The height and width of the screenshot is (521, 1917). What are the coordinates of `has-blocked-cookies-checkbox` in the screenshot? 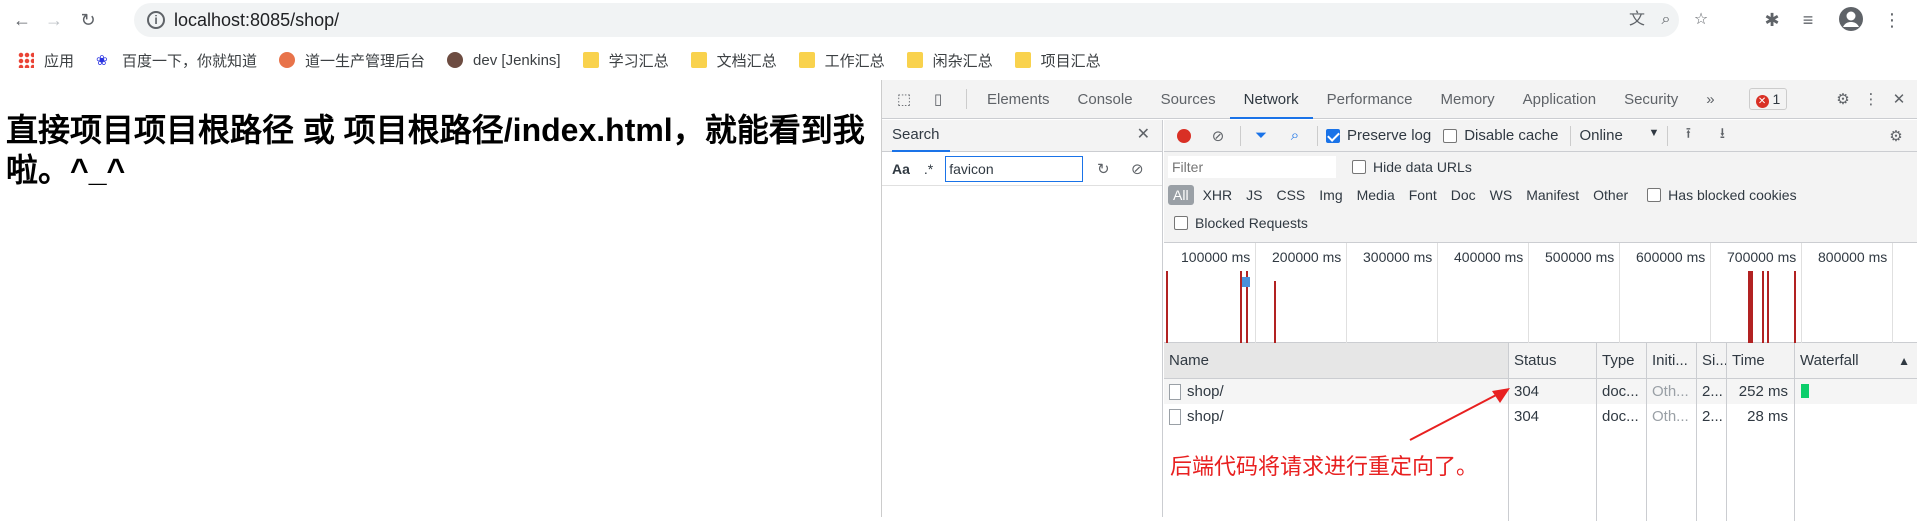 It's located at (1654, 195).